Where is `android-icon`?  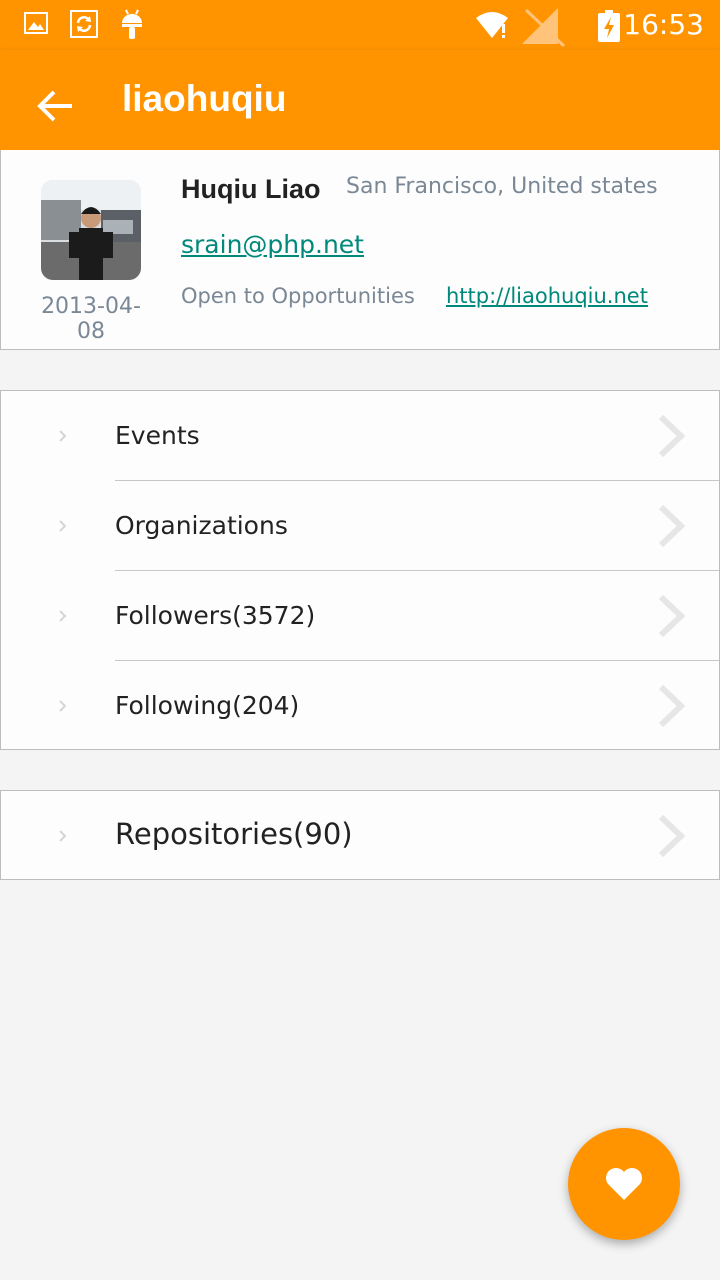 android-icon is located at coordinates (132, 24).